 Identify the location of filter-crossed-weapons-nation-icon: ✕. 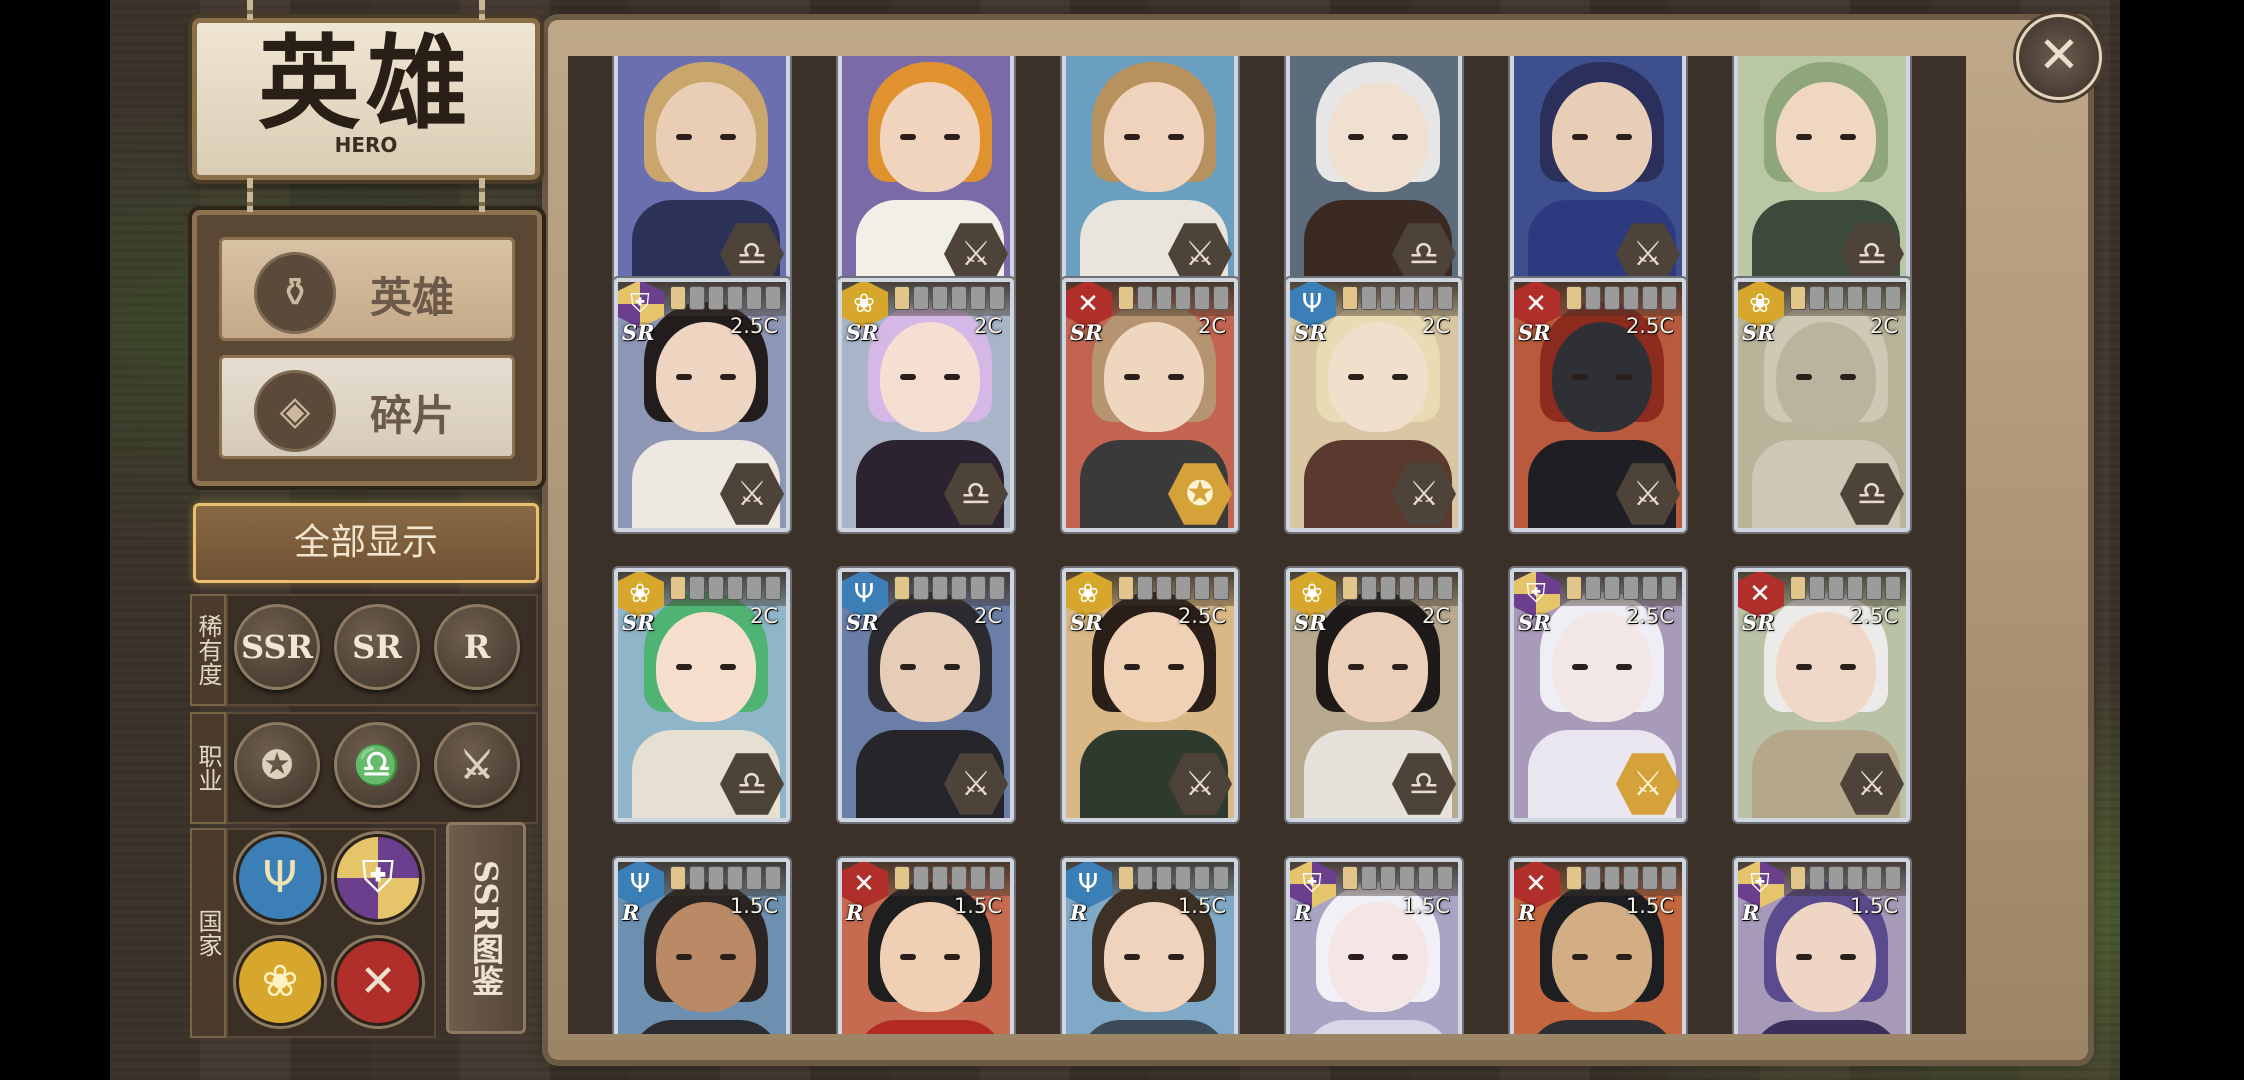
(378, 982).